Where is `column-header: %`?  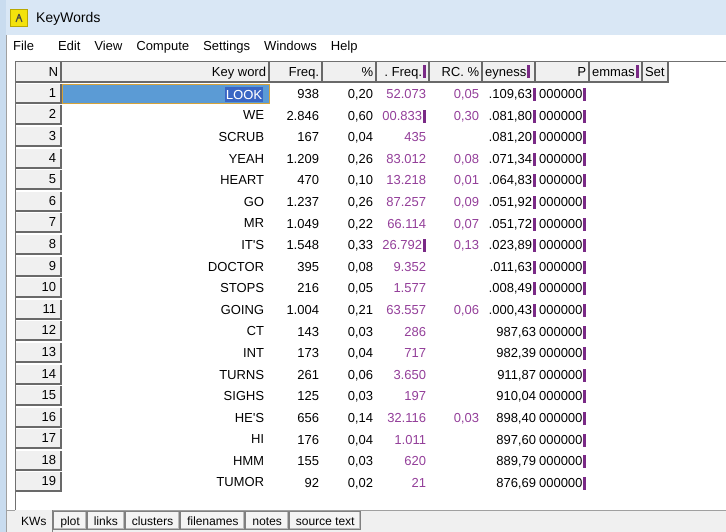 column-header: % is located at coordinates (350, 72).